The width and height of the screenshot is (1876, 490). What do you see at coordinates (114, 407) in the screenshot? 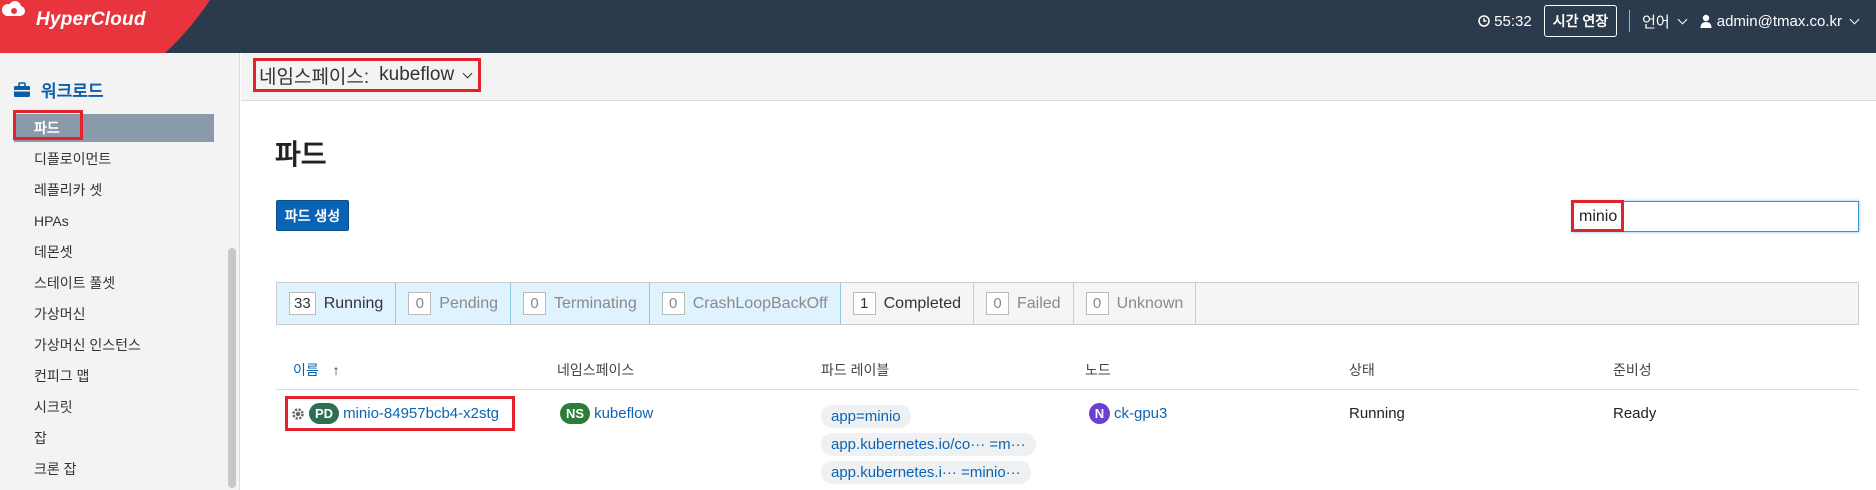
I see `sidebar-item-secrets: 시크릿` at bounding box center [114, 407].